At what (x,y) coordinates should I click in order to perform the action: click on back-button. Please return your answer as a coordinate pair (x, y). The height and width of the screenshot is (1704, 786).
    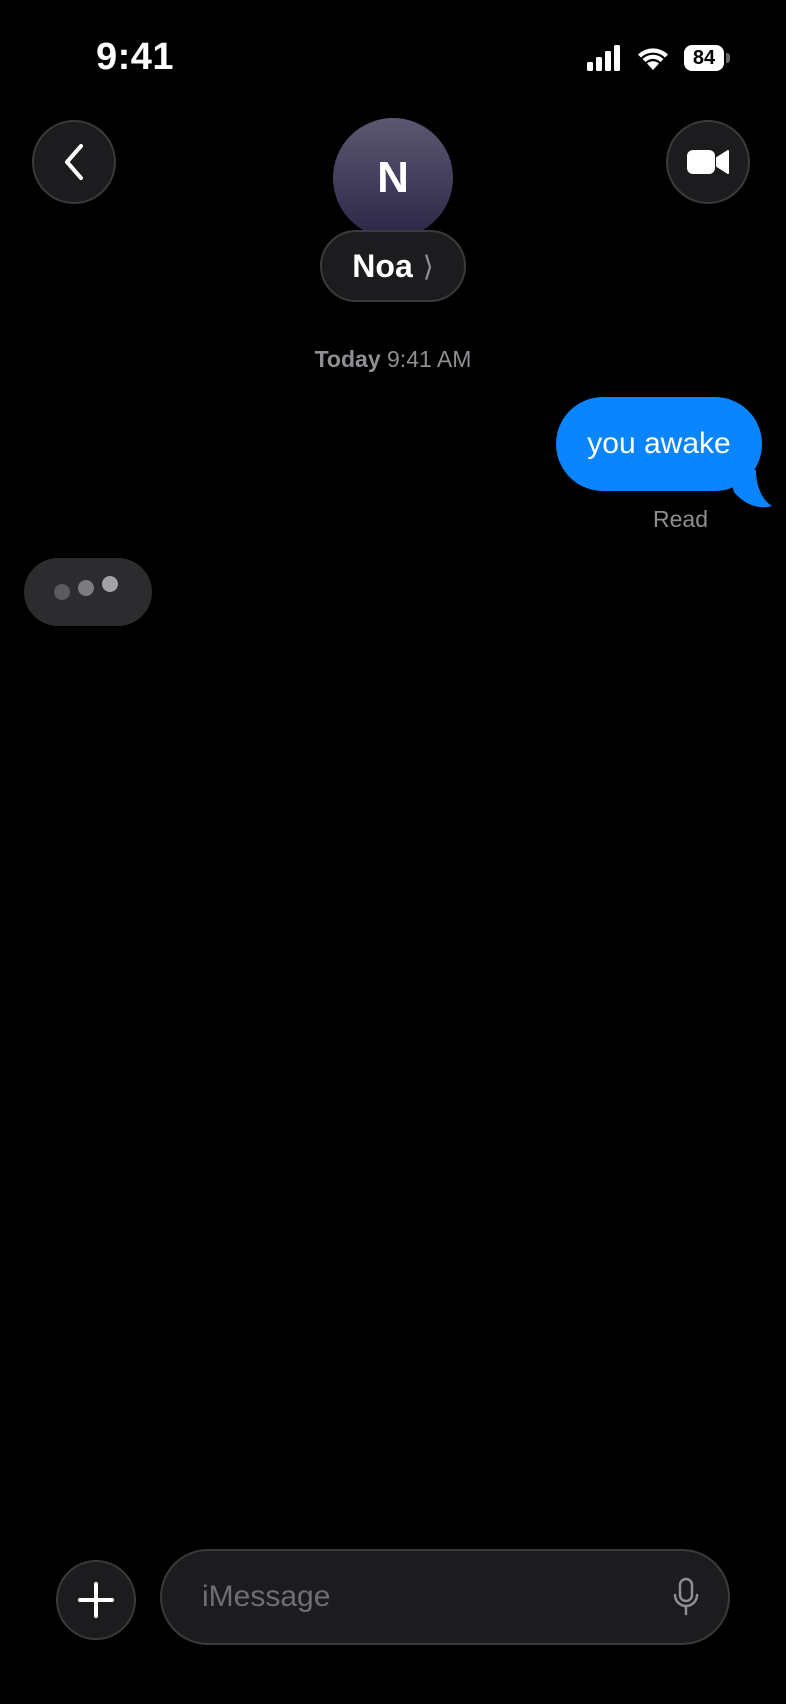
    Looking at the image, I should click on (74, 162).